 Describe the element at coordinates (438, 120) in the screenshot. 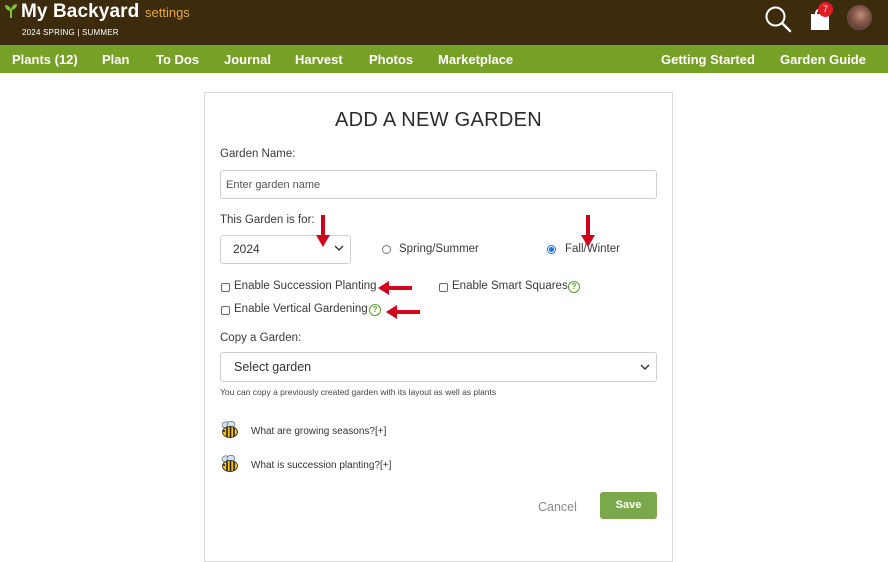

I see `form-title: ADD A NEW GARDEN` at that location.